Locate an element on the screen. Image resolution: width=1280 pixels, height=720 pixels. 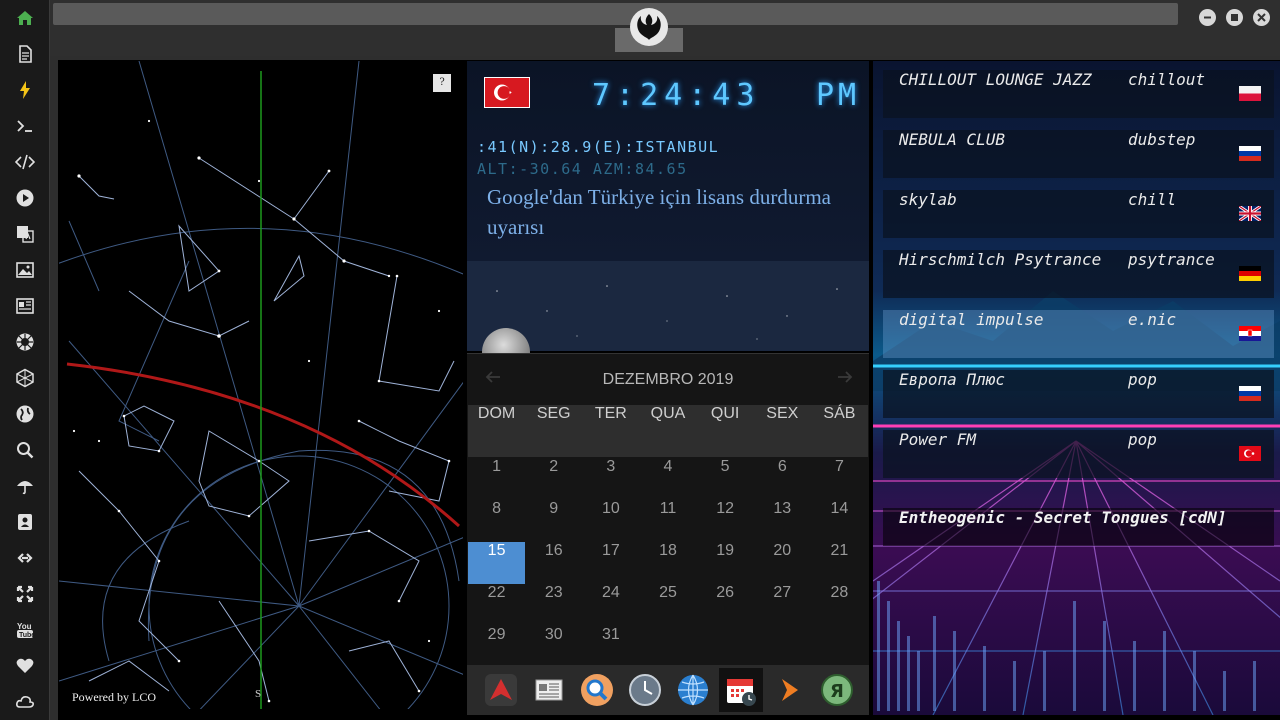
calendar-day: 24 is located at coordinates (610, 605).